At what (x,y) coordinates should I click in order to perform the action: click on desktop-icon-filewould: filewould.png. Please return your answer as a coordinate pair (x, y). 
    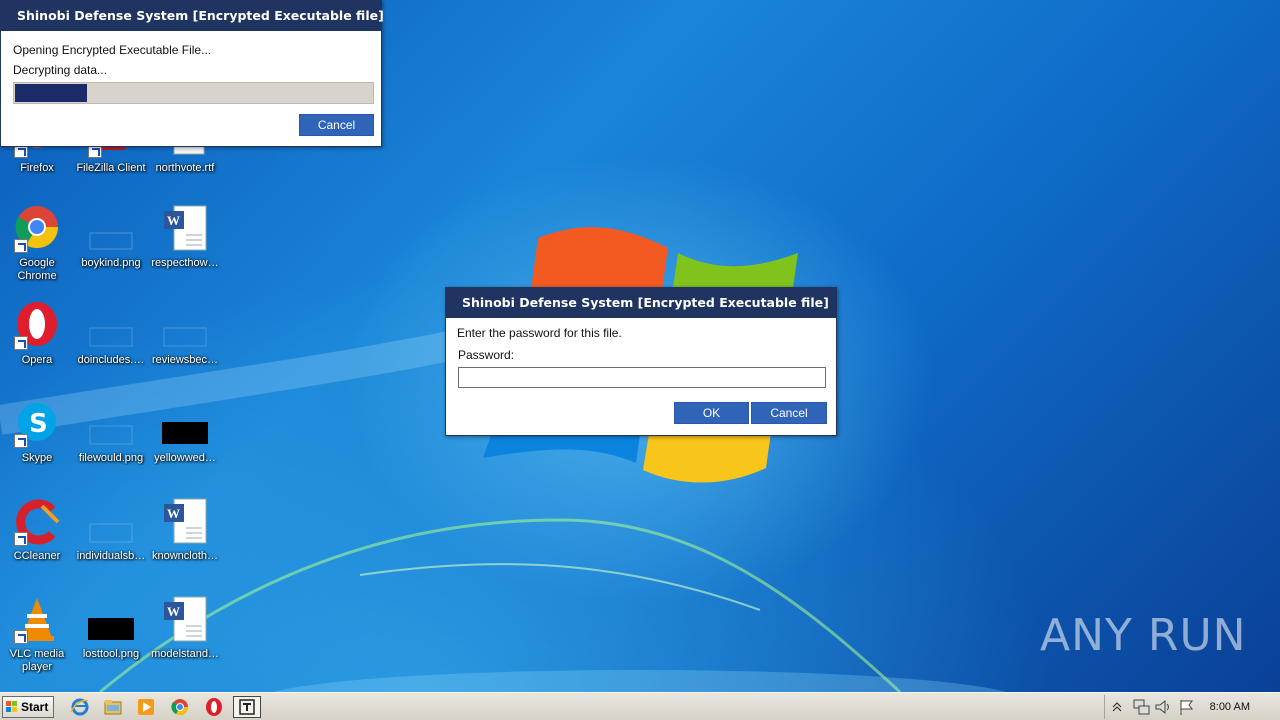
    Looking at the image, I should click on (111, 445).